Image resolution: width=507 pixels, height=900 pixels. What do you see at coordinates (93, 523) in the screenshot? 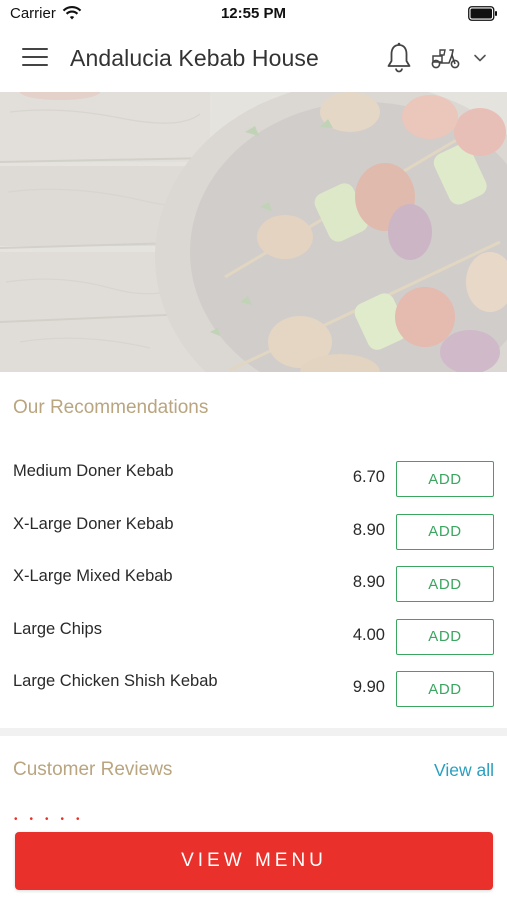
I see `item-name: X-Large Doner Kebab` at bounding box center [93, 523].